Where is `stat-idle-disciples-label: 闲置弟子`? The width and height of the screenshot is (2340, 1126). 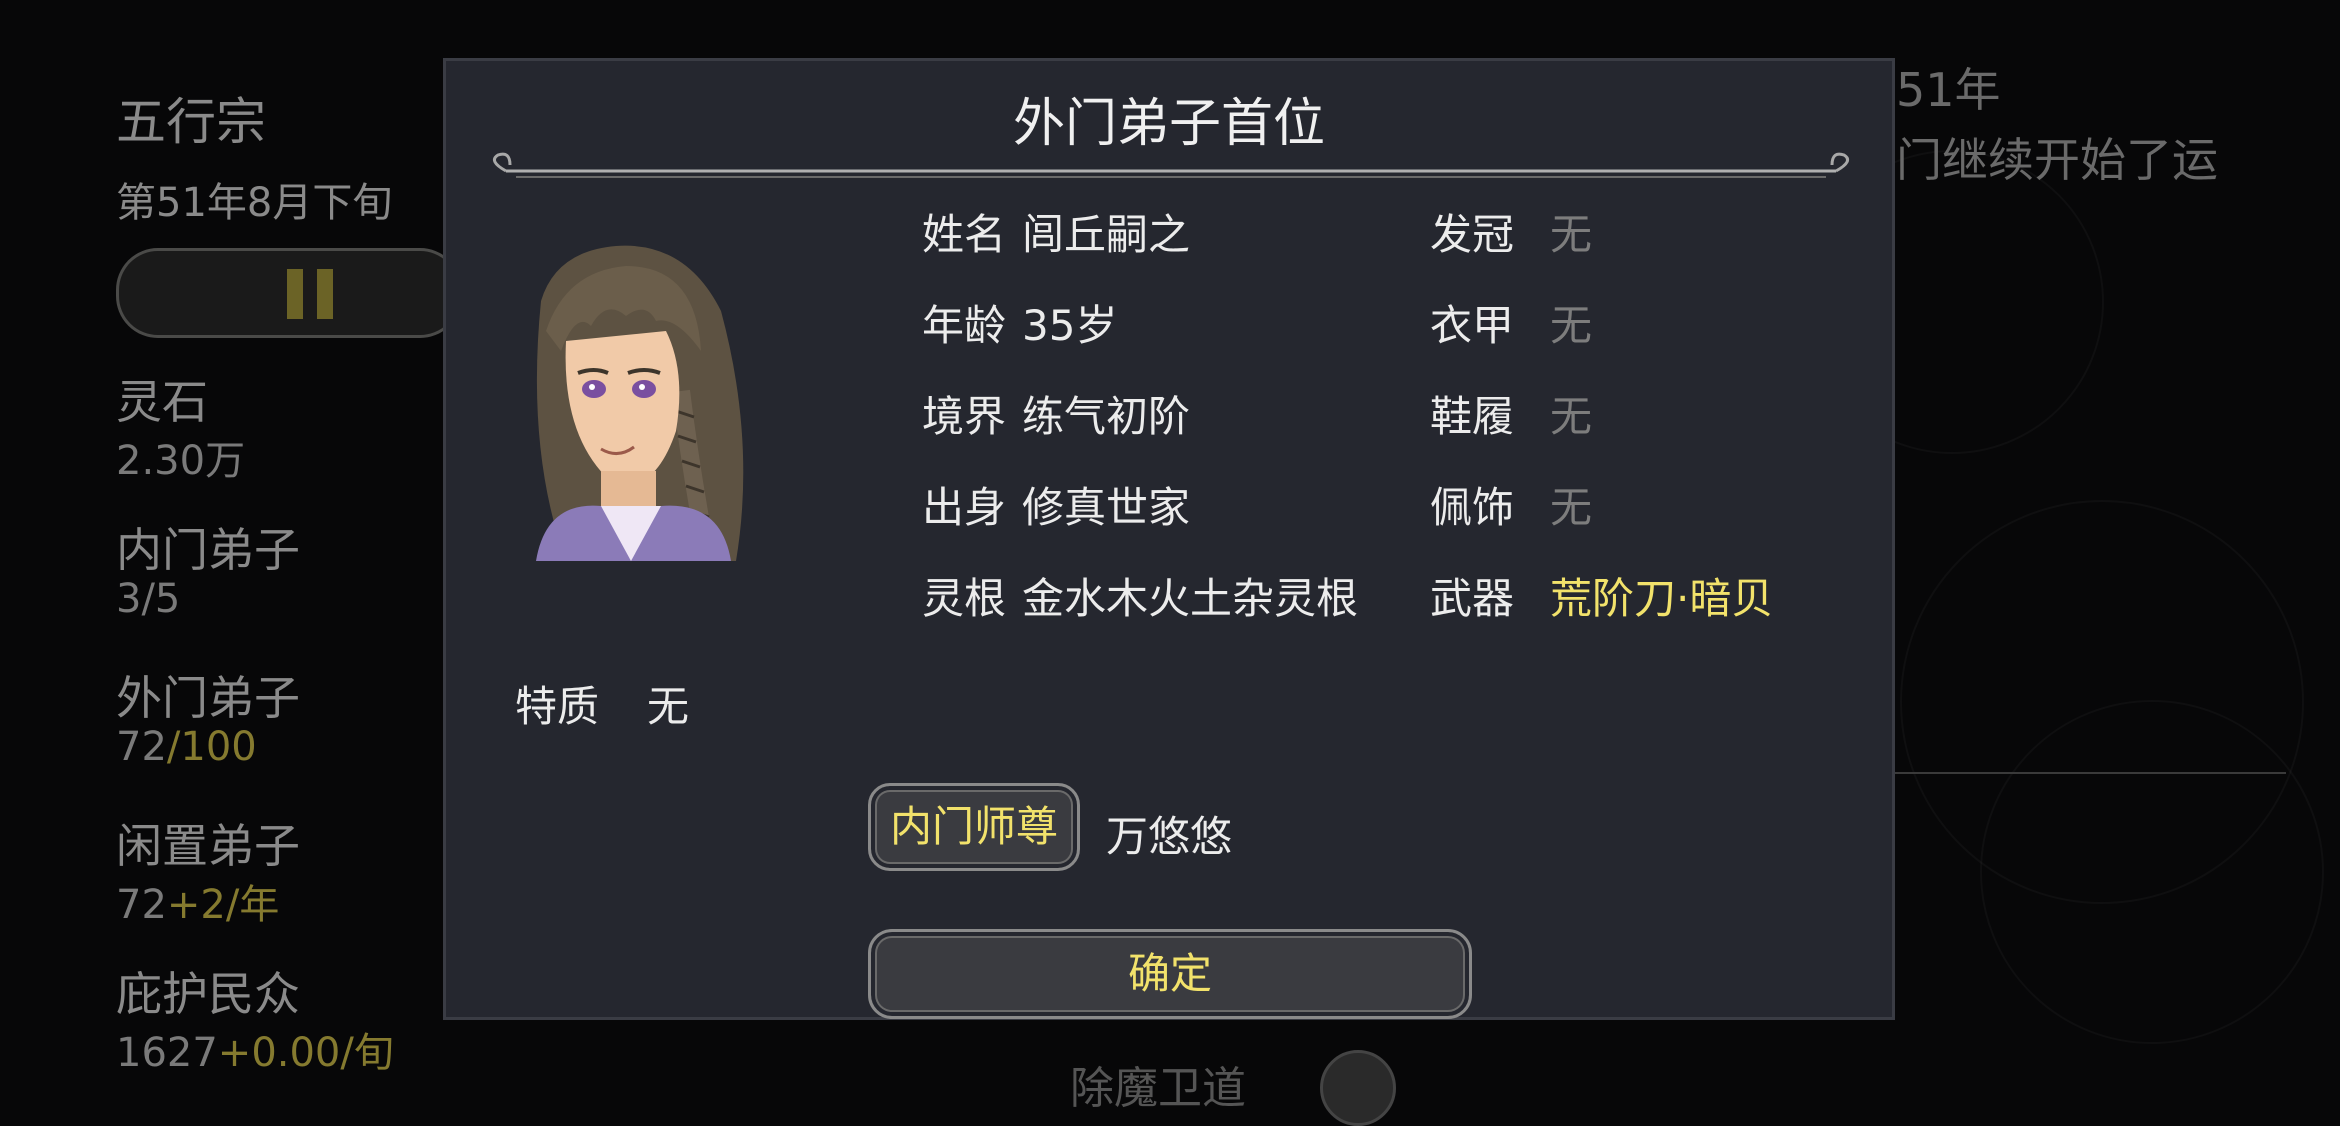
stat-idle-disciples-label: 闲置弟子 is located at coordinates (208, 846).